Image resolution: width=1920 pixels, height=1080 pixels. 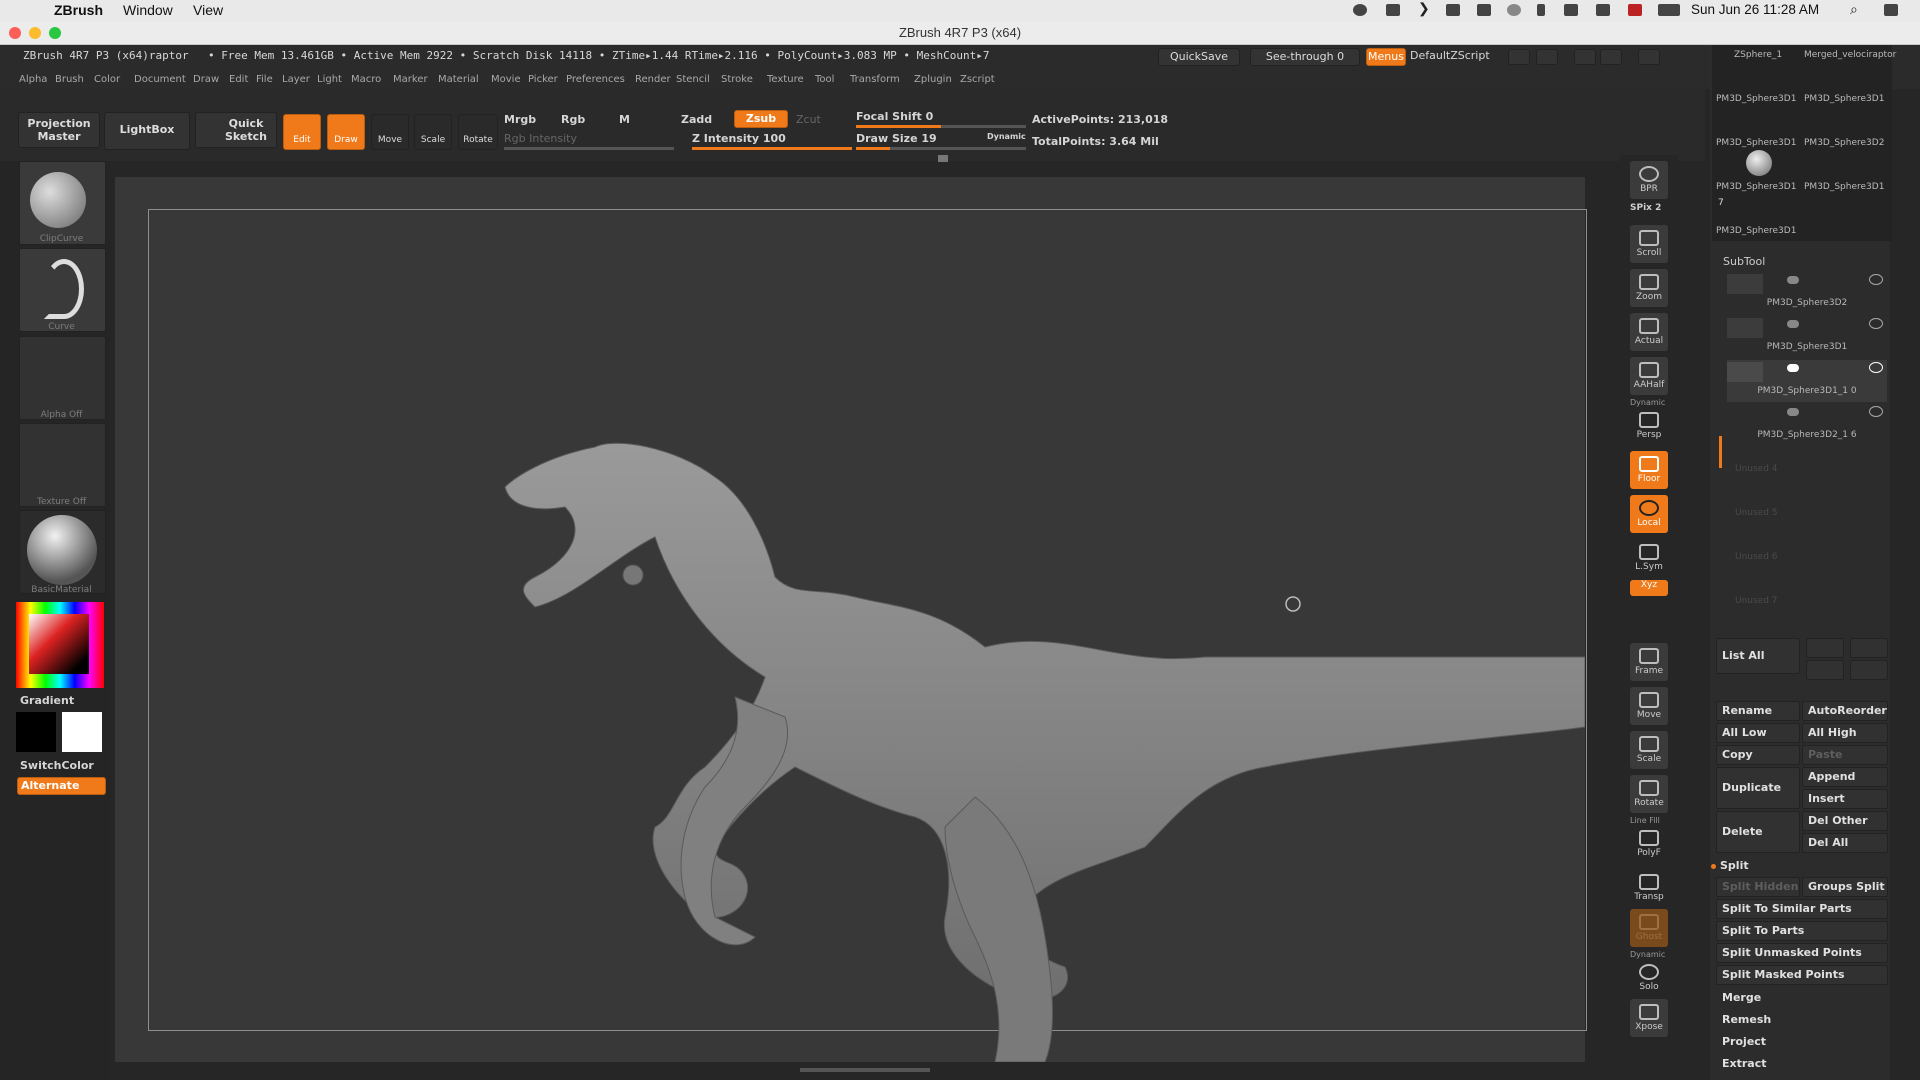 I want to click on secondary-color-swatch, so click(x=36, y=732).